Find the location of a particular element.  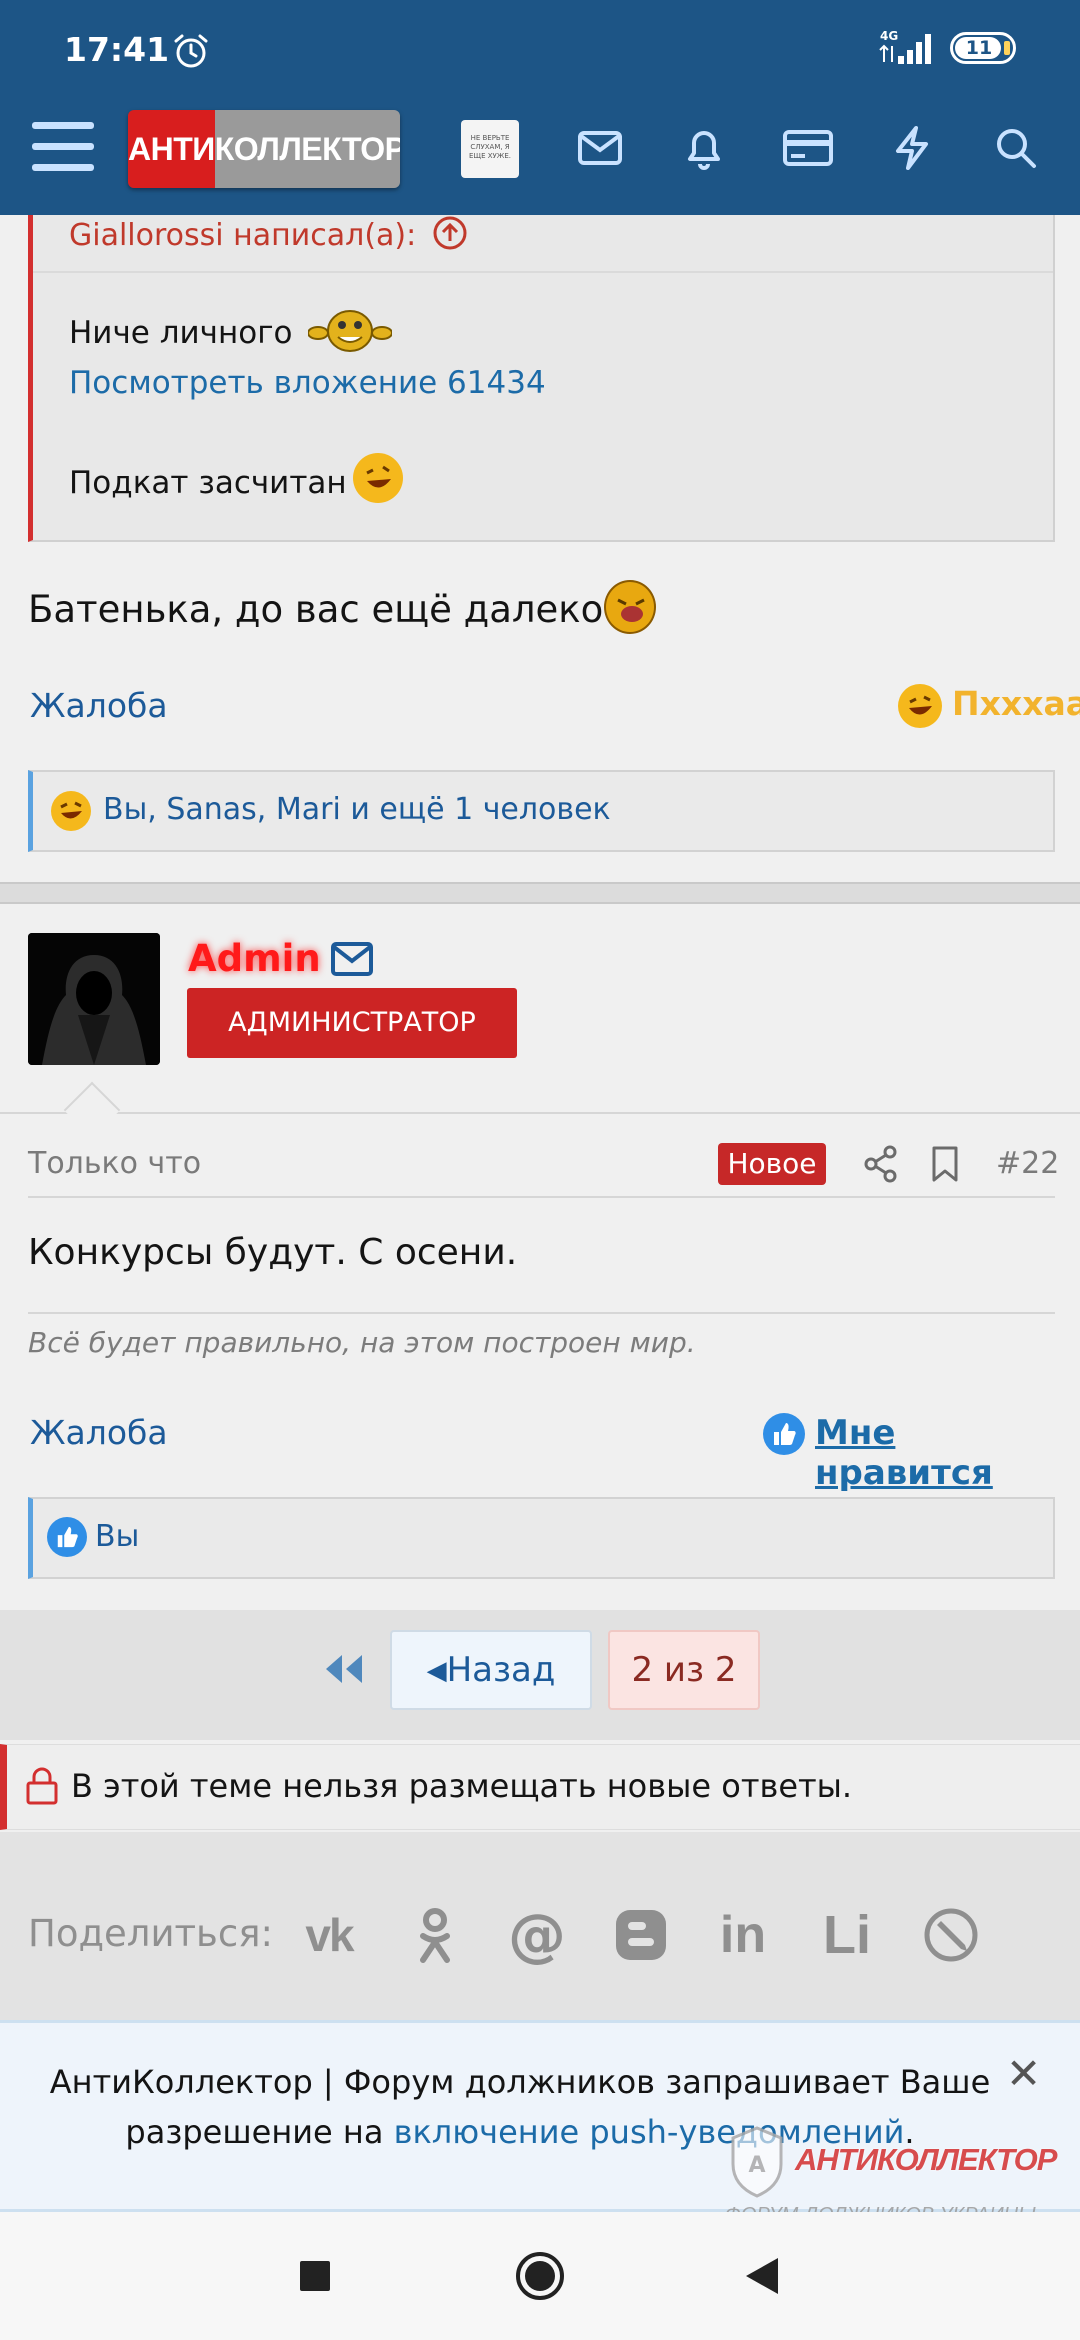

blogger-icon is located at coordinates (641, 1935).